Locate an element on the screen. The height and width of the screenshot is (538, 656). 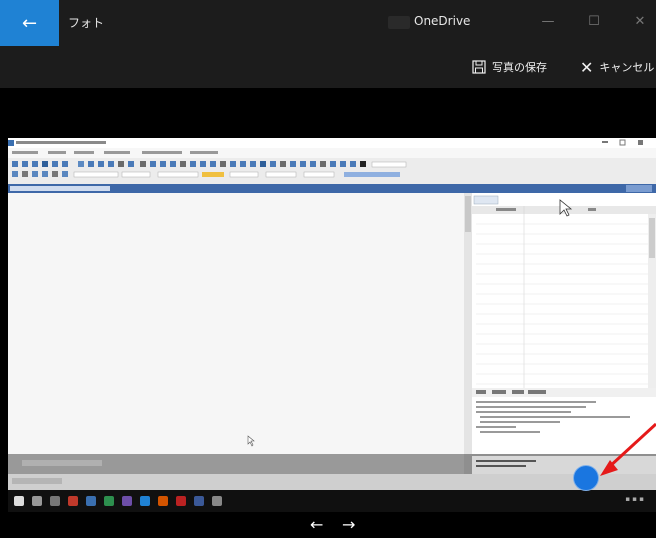
save-photo-button: 写真の保存 is located at coordinates (509, 67).